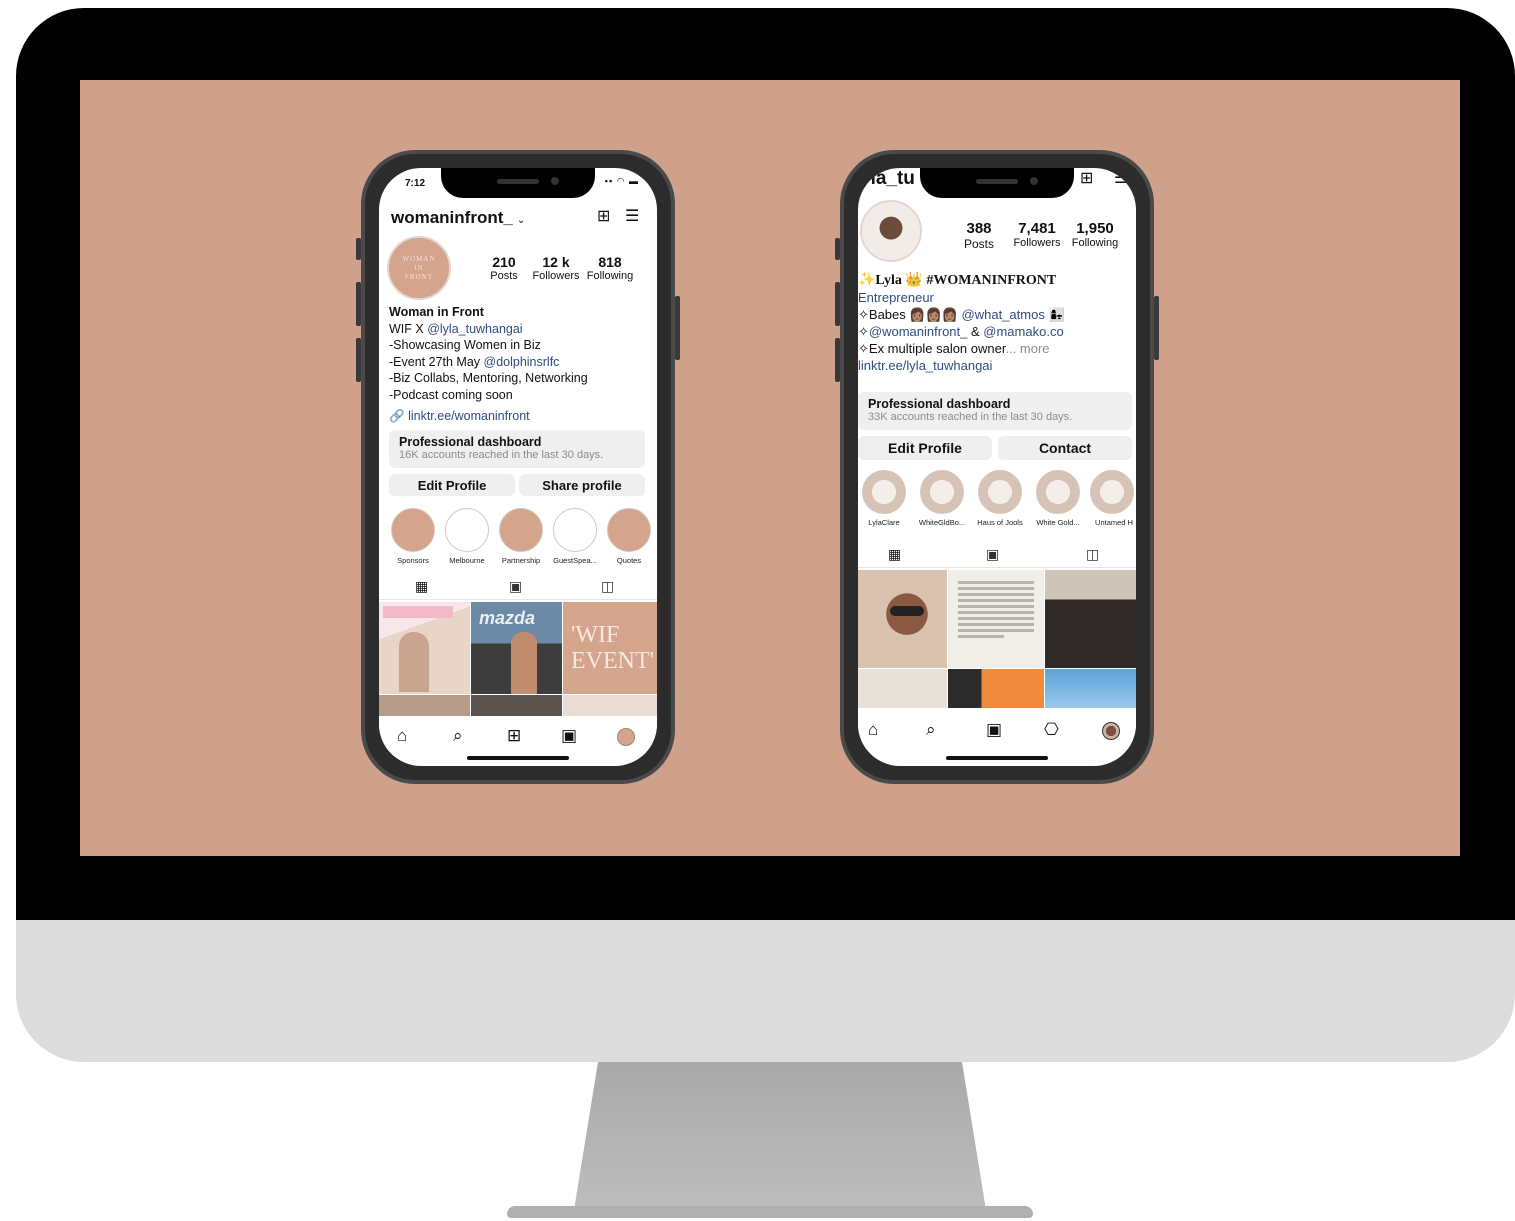 This screenshot has height=1221, width=1515. I want to click on post-thumbnail: 'WIF EVENT', so click(610, 648).